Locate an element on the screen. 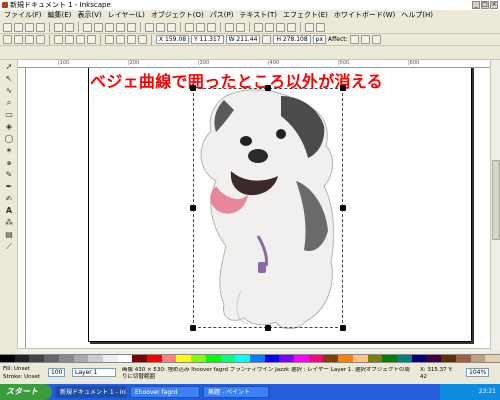 The height and width of the screenshot is (400, 500). clone-icon is located at coordinates (200, 27).